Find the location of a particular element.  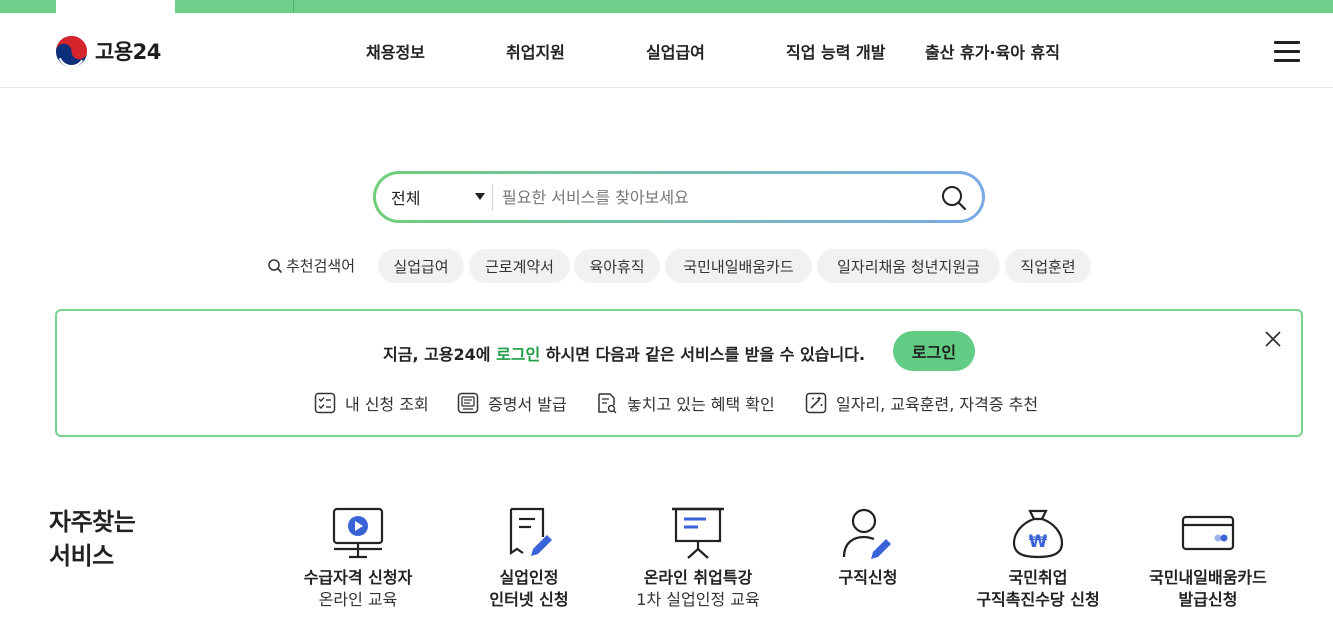

benefit-certificate: 증명서 발급 is located at coordinates (512, 403).